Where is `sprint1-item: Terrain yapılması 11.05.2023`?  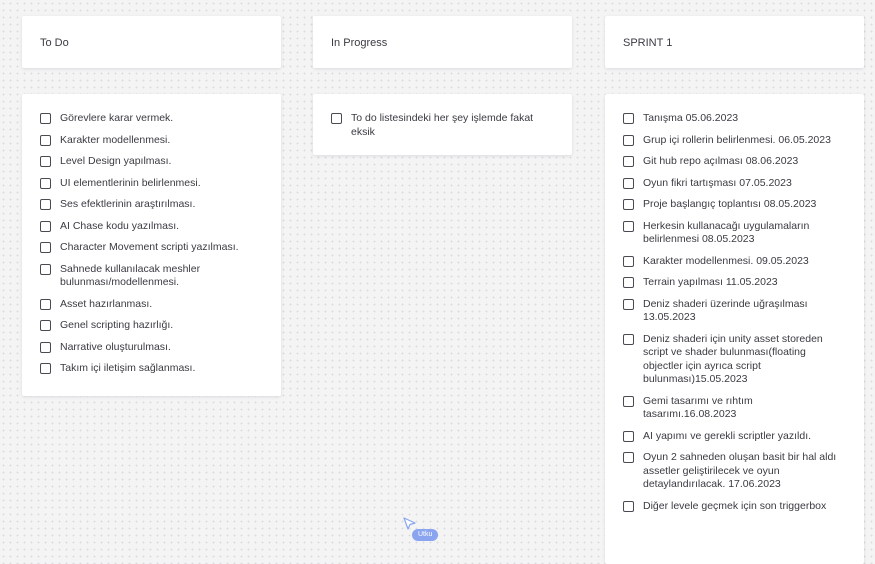
sprint1-item: Terrain yapılması 11.05.2023 is located at coordinates (740, 283).